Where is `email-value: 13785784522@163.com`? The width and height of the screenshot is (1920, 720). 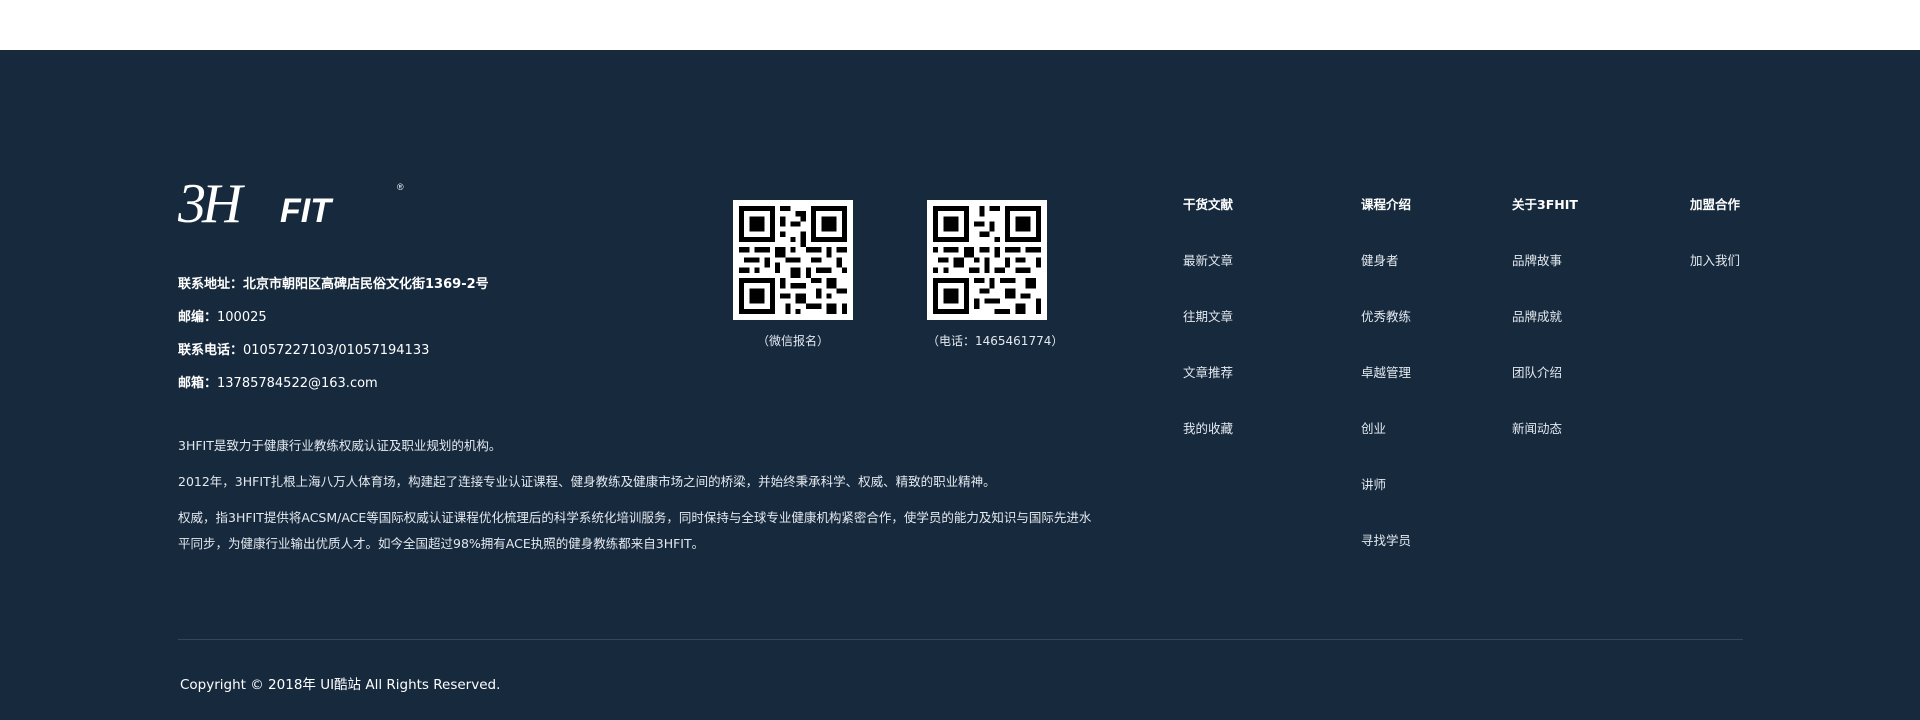 email-value: 13785784522@163.com is located at coordinates (297, 383).